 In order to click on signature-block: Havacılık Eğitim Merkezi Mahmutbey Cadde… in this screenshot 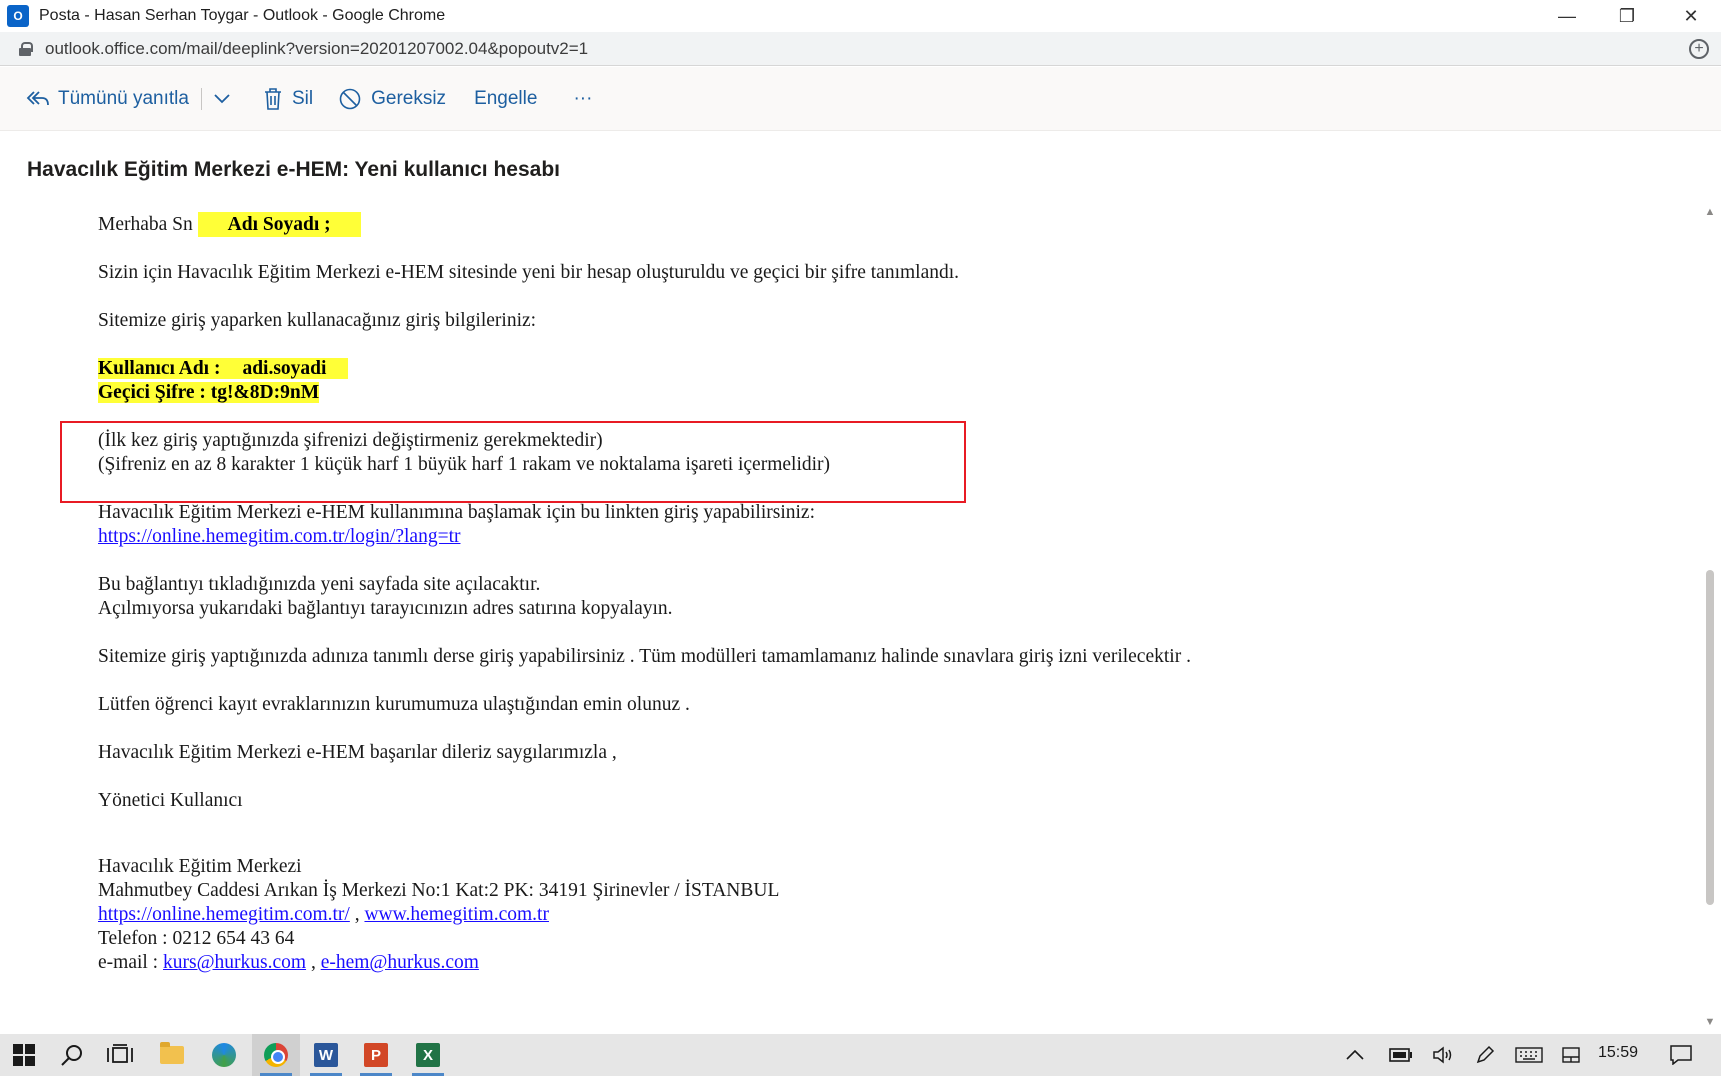, I will do `click(838, 915)`.